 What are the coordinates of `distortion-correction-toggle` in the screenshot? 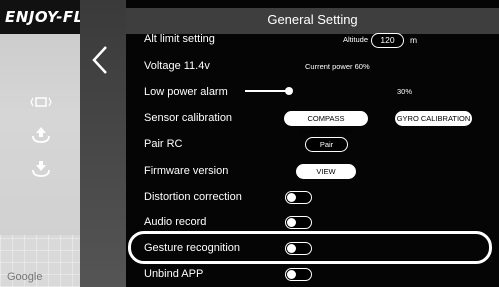 It's located at (298, 197).